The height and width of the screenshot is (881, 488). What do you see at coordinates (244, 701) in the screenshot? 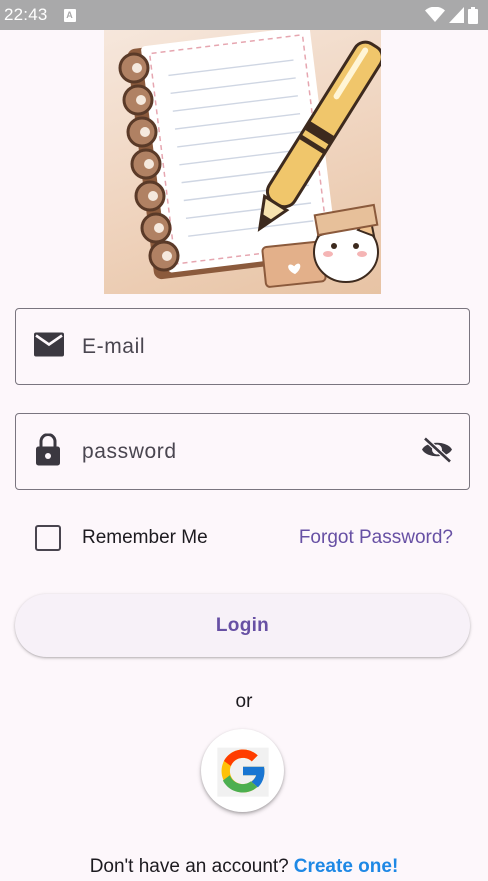
I see `or-divider-label: or` at bounding box center [244, 701].